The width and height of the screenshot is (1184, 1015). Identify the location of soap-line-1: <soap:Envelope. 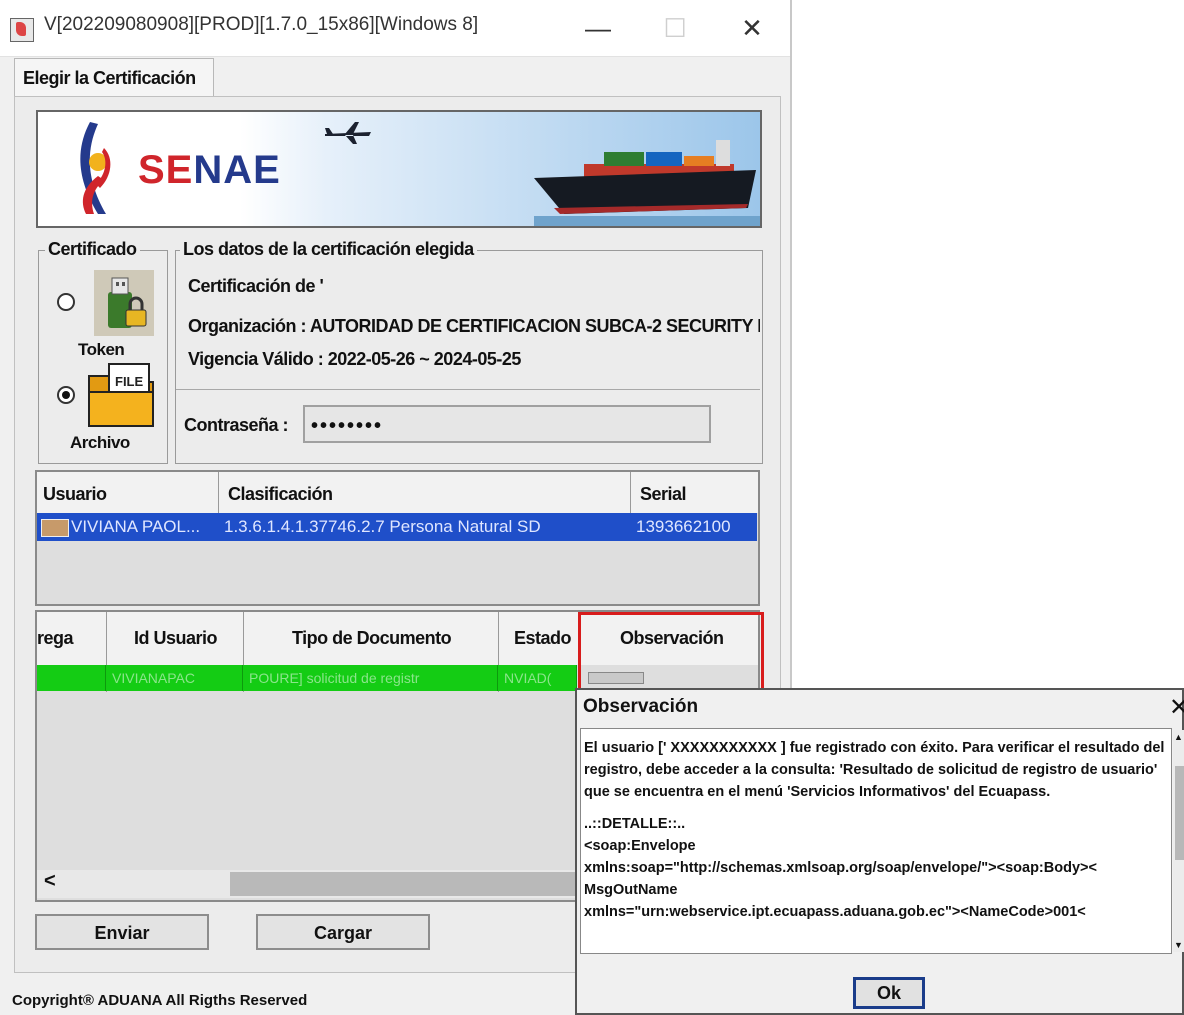
(640, 846).